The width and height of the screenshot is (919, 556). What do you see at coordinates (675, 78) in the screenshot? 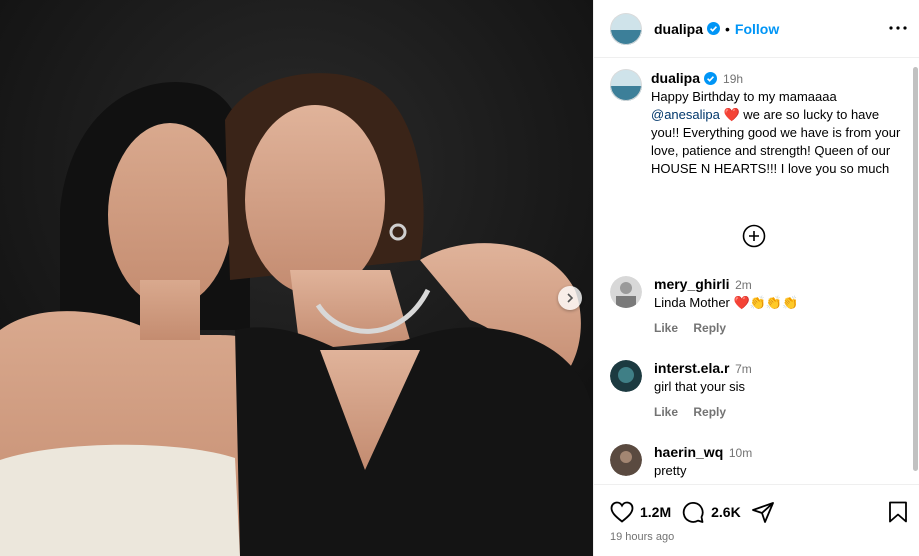
I see `caption-username: dualipa` at bounding box center [675, 78].